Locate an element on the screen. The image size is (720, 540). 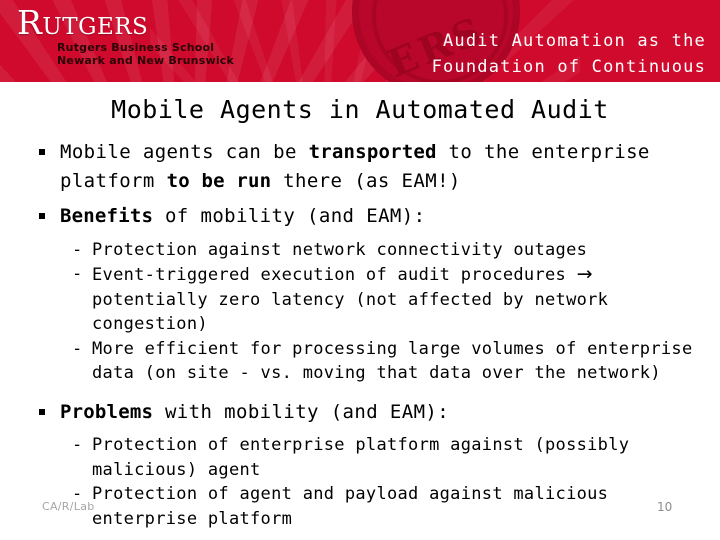
bullet-text: with mobility (and EAM): is located at coordinates (301, 411).